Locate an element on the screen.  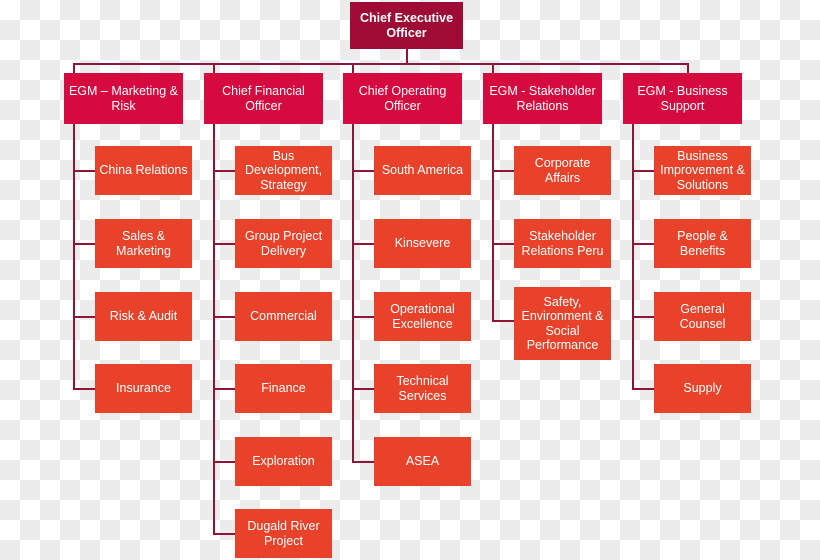
connector-elbow-china-relations is located at coordinates (84, 171).